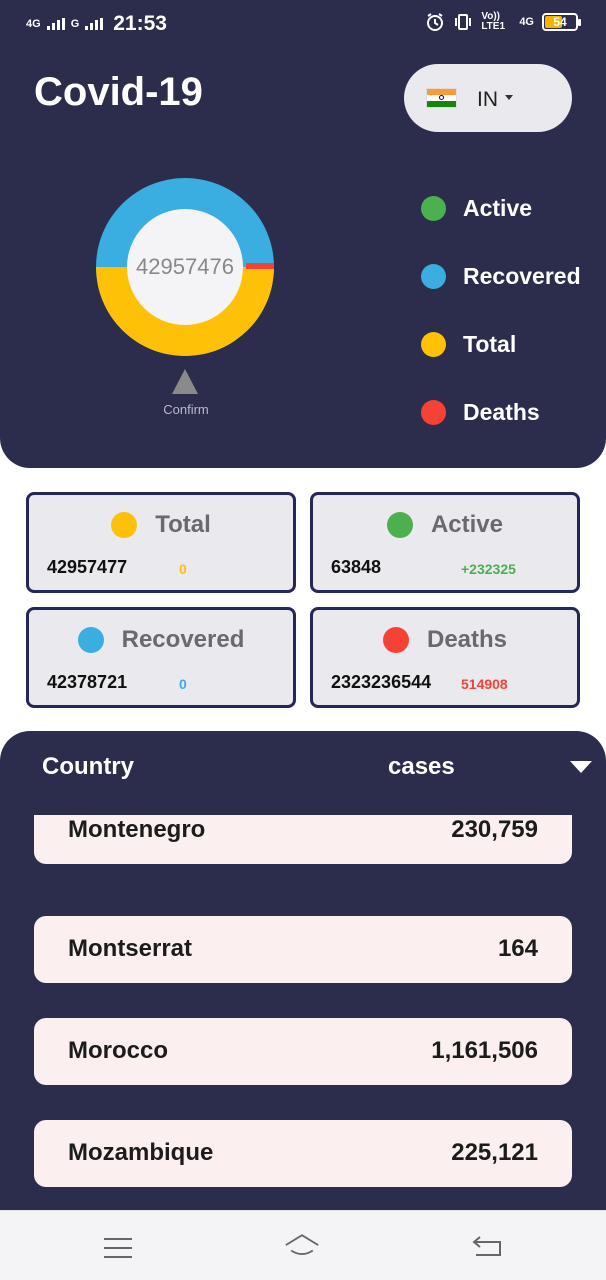  I want to click on country-code: IN, so click(487, 99).